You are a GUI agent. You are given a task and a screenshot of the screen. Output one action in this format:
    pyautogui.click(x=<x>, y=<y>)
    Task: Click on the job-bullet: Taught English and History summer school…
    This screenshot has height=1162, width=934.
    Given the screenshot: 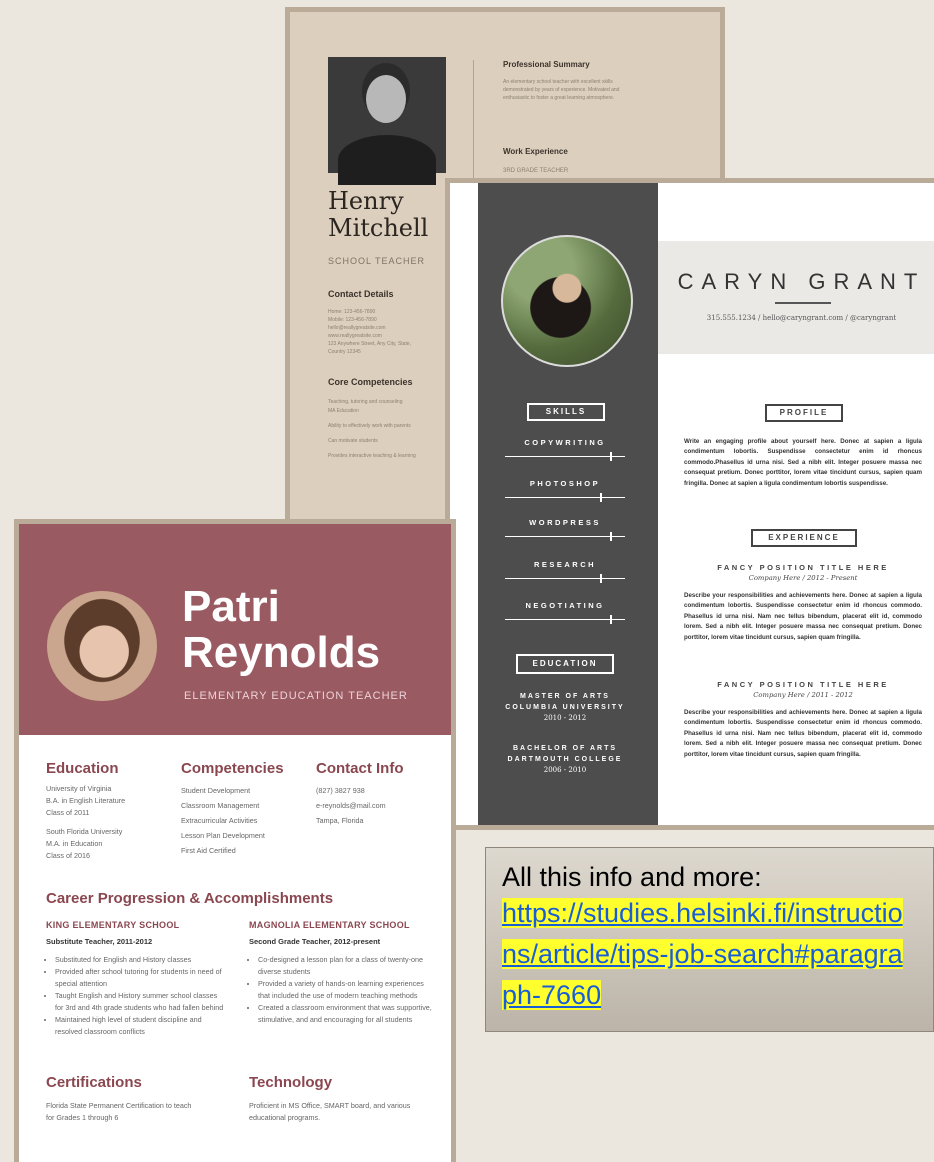 What is the action you would take?
    pyautogui.click(x=140, y=1002)
    